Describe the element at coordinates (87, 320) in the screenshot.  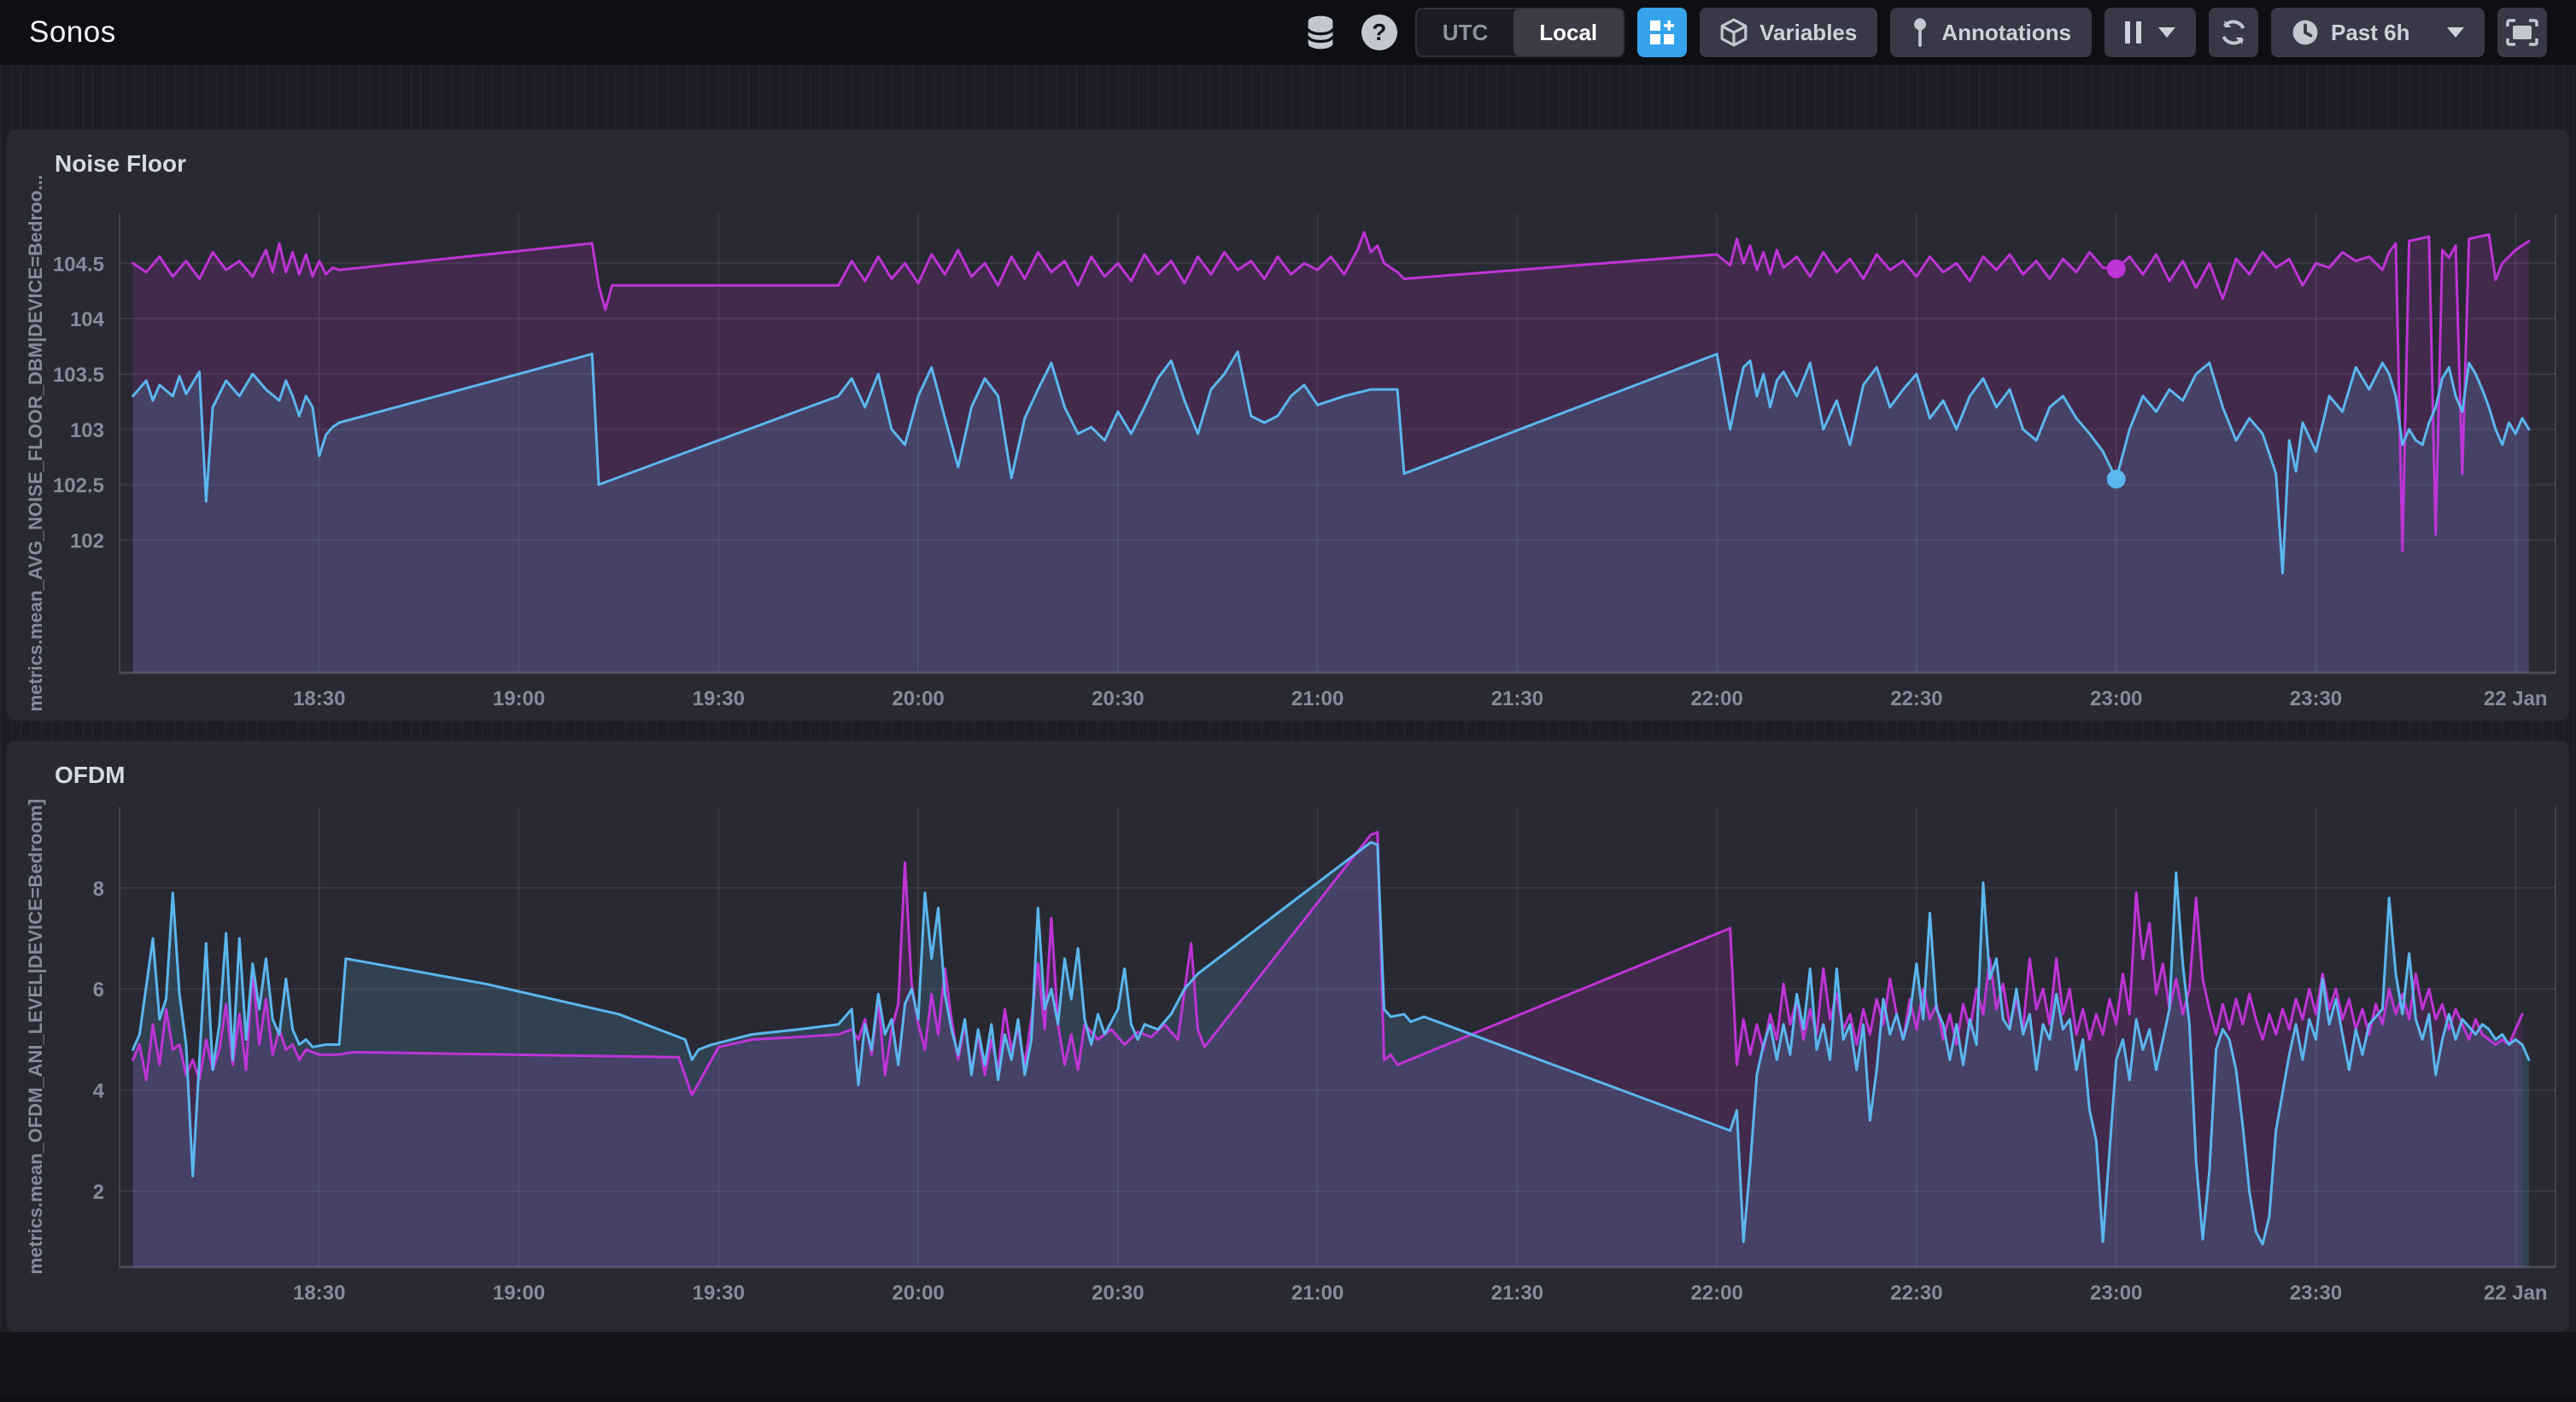
I see `svg-text: 104` at that location.